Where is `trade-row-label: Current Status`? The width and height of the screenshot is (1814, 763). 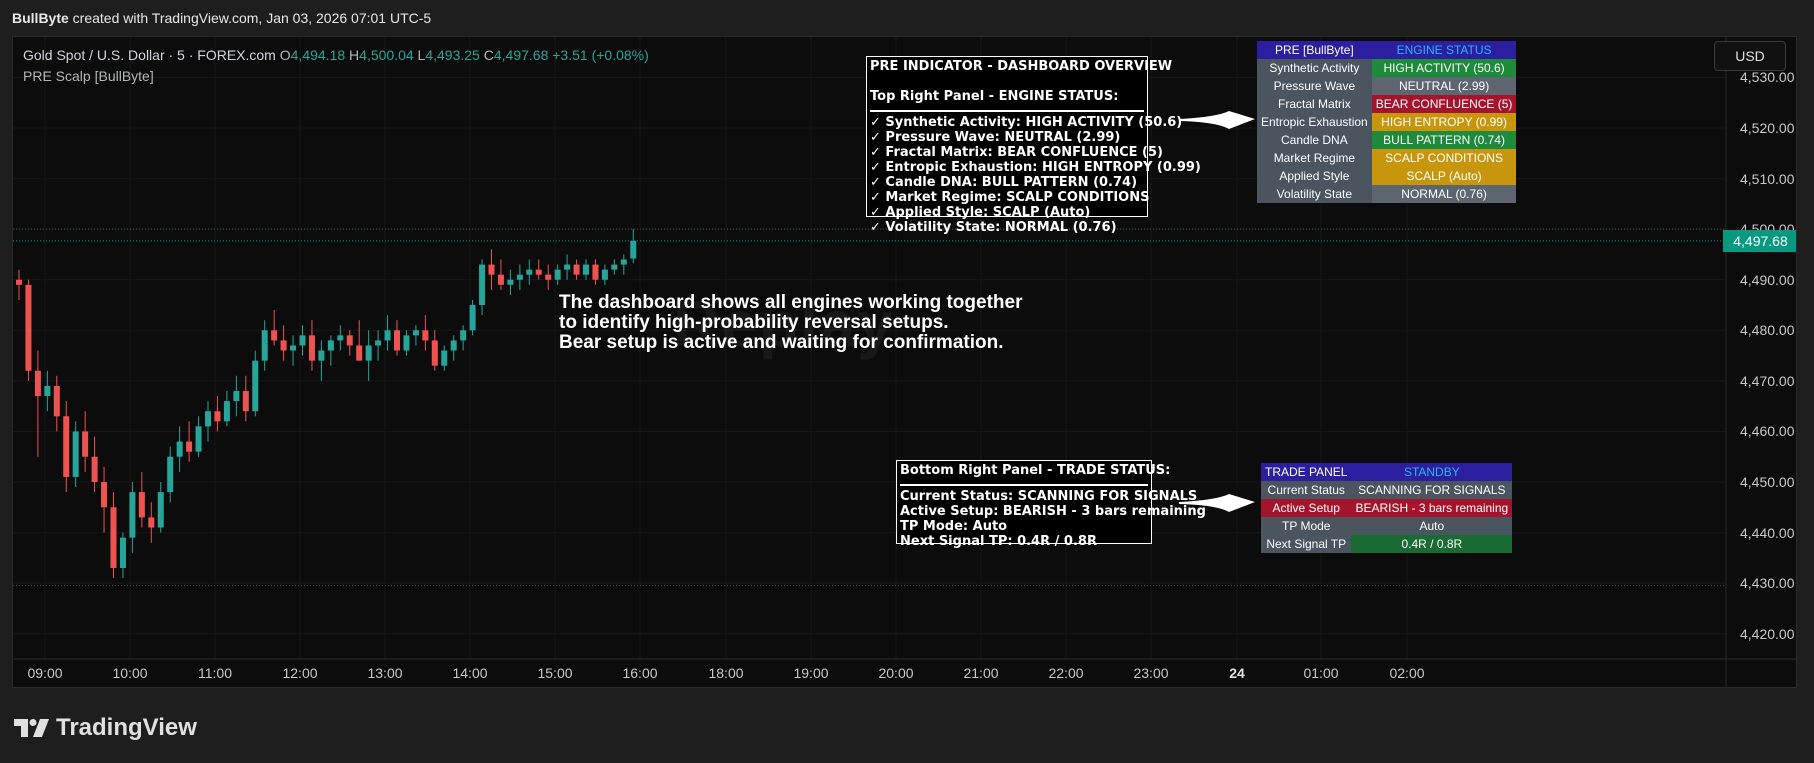 trade-row-label: Current Status is located at coordinates (1306, 490).